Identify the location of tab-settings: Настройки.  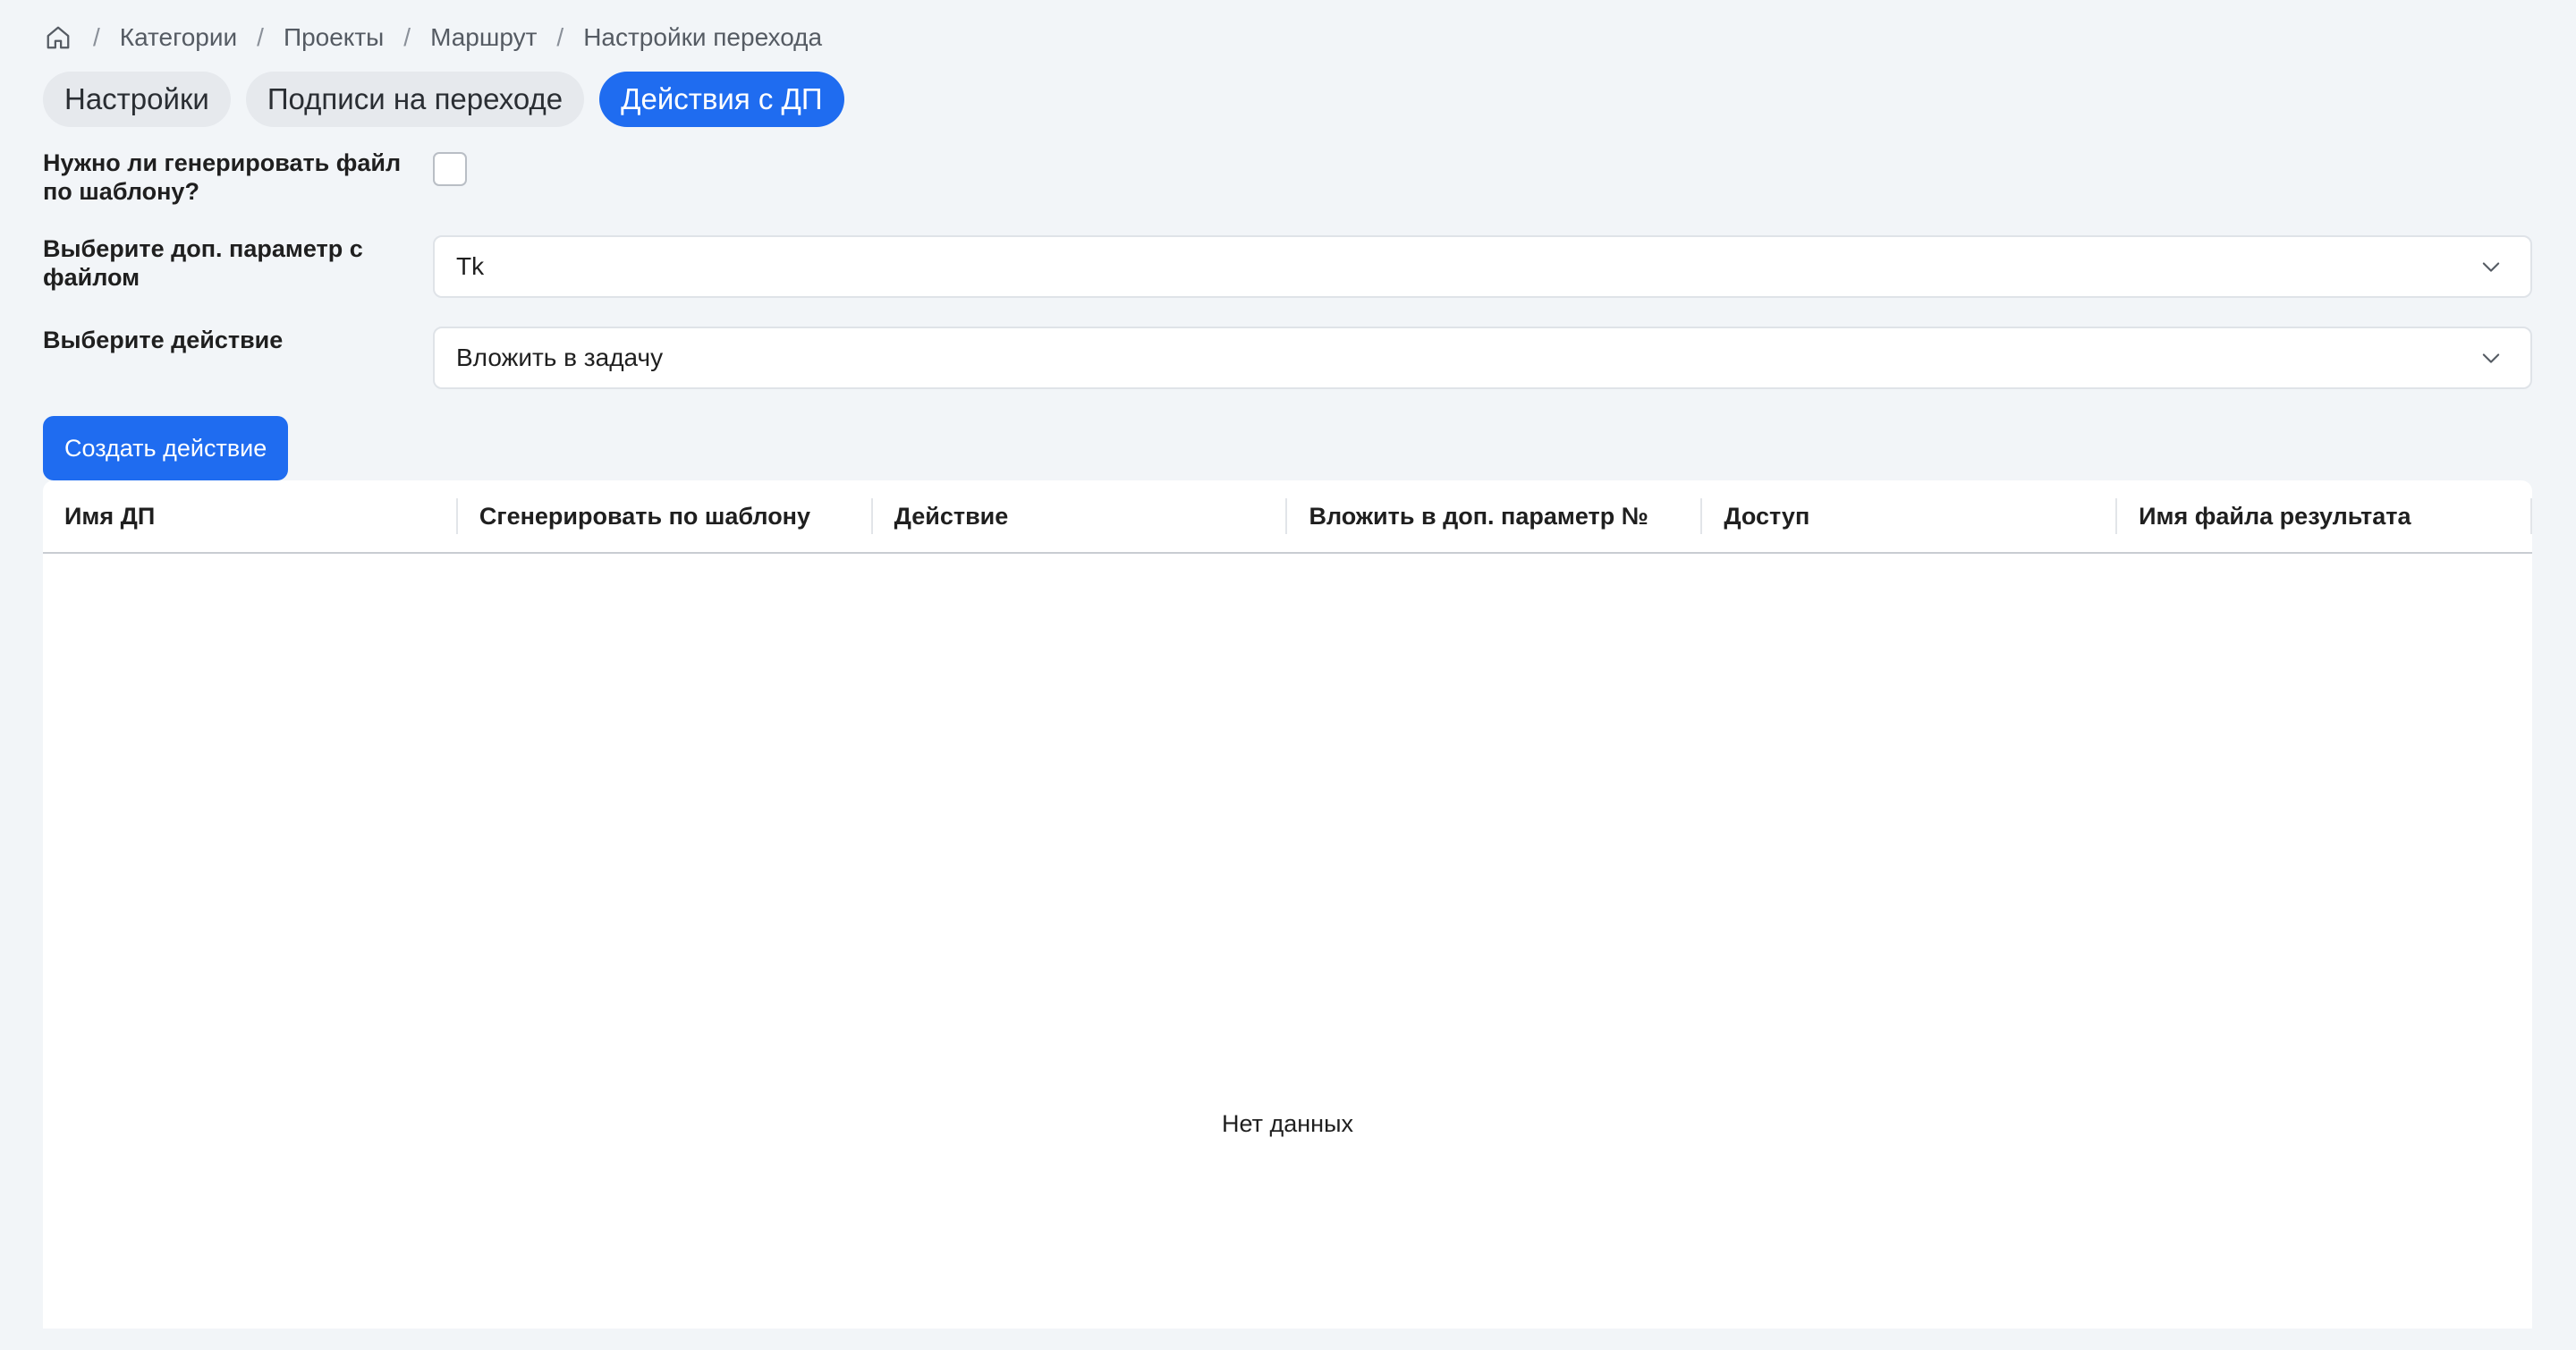
(137, 99).